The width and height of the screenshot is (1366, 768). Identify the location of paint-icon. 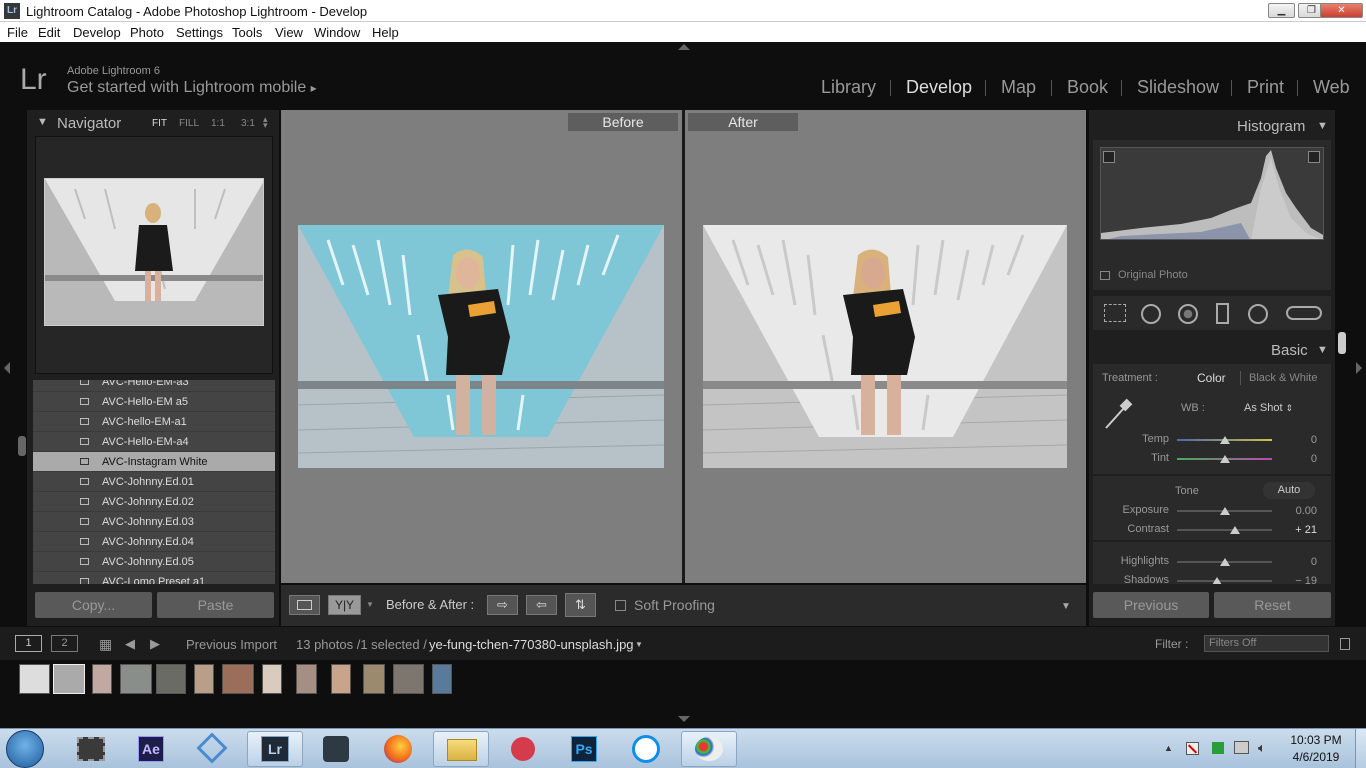
(709, 749).